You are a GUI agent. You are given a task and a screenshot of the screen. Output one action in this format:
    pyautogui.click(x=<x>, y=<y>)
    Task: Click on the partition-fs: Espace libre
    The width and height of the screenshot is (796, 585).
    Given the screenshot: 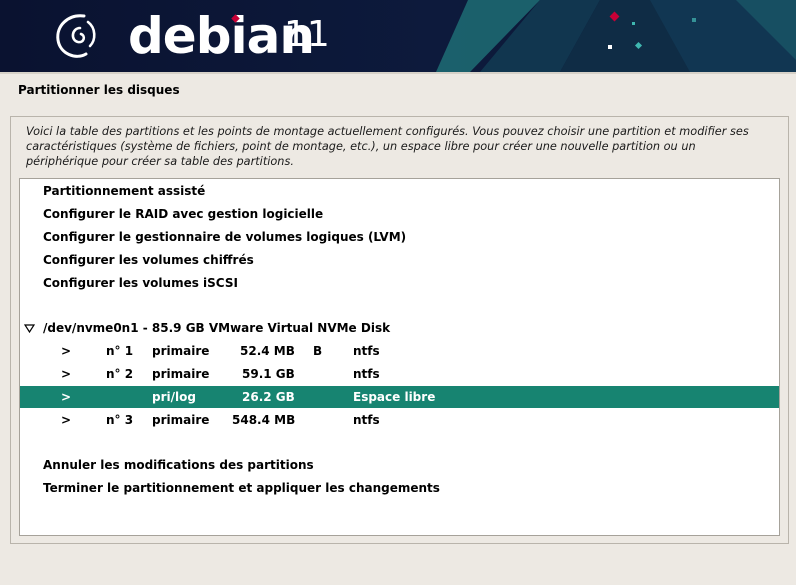 What is the action you would take?
    pyautogui.click(x=394, y=397)
    